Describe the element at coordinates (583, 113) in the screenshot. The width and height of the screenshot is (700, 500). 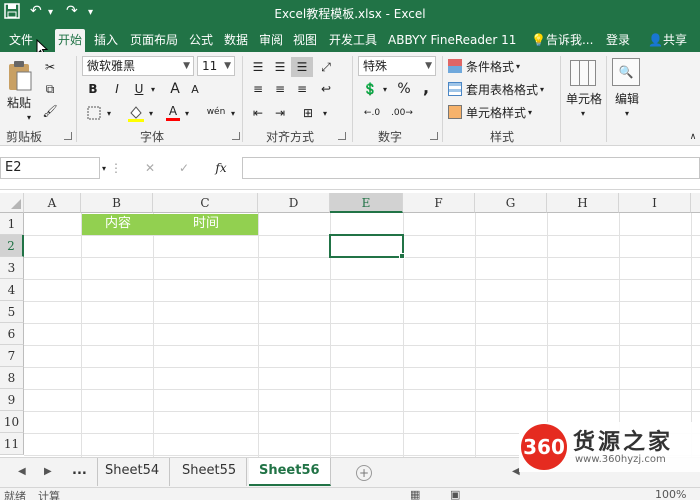
I see `cells-dropdown-icon: ▾` at that location.